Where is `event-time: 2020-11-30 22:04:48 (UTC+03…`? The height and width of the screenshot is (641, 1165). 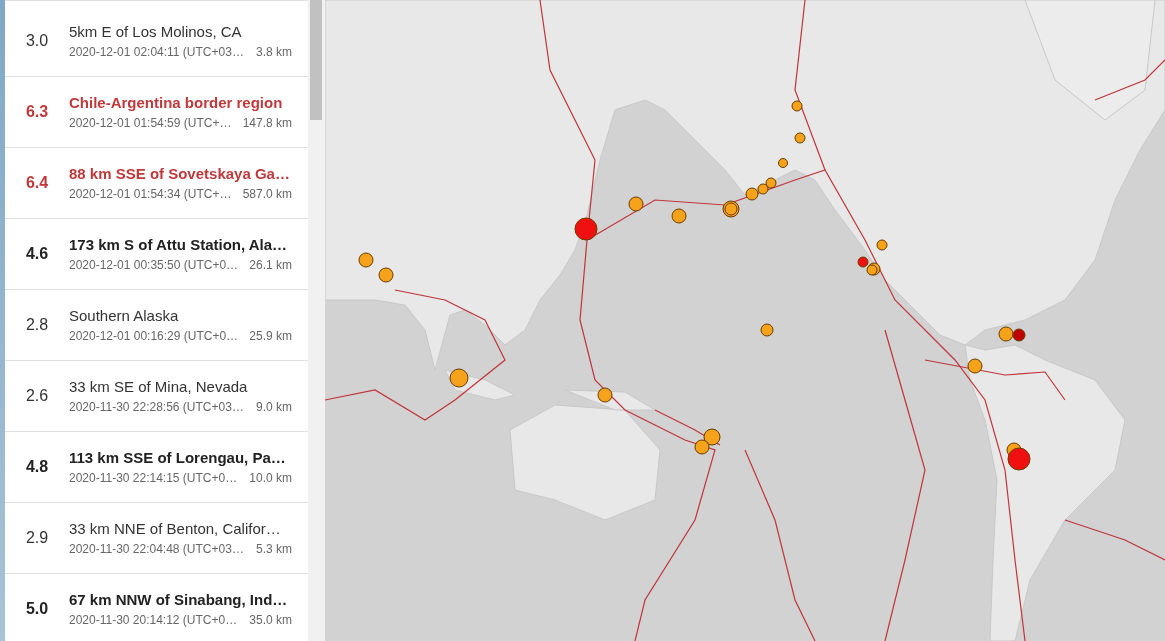
event-time: 2020-11-30 22:04:48 (UTC+03… is located at coordinates (156, 549).